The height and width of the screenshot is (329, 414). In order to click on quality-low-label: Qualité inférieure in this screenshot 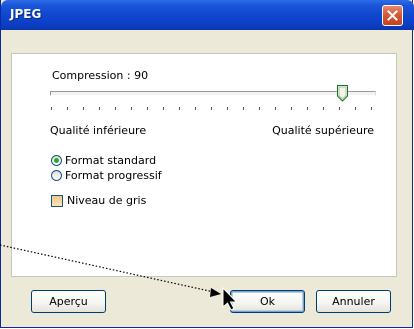, I will do `click(98, 130)`.